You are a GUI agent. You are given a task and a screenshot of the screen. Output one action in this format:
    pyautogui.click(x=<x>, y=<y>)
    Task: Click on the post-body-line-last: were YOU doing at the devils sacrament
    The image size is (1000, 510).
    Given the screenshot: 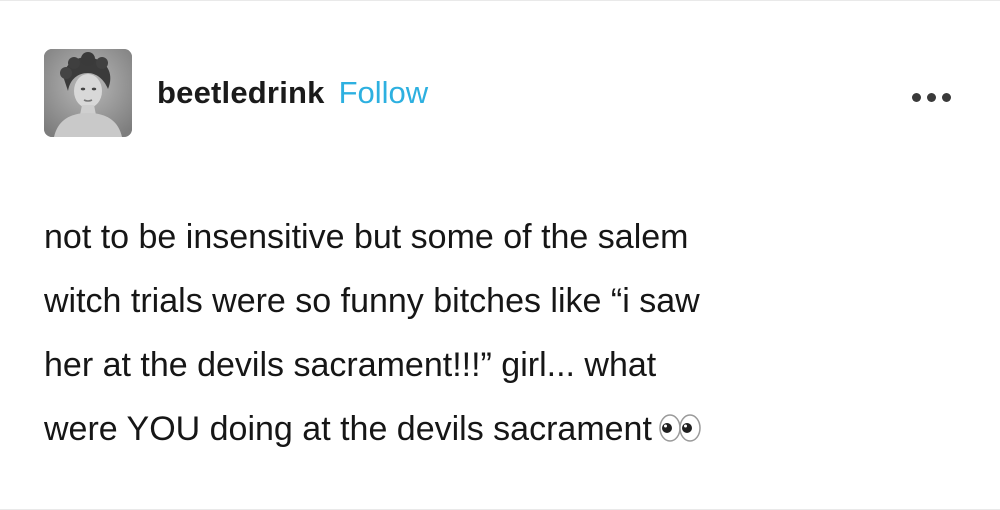 What is the action you would take?
    pyautogui.click(x=504, y=430)
    